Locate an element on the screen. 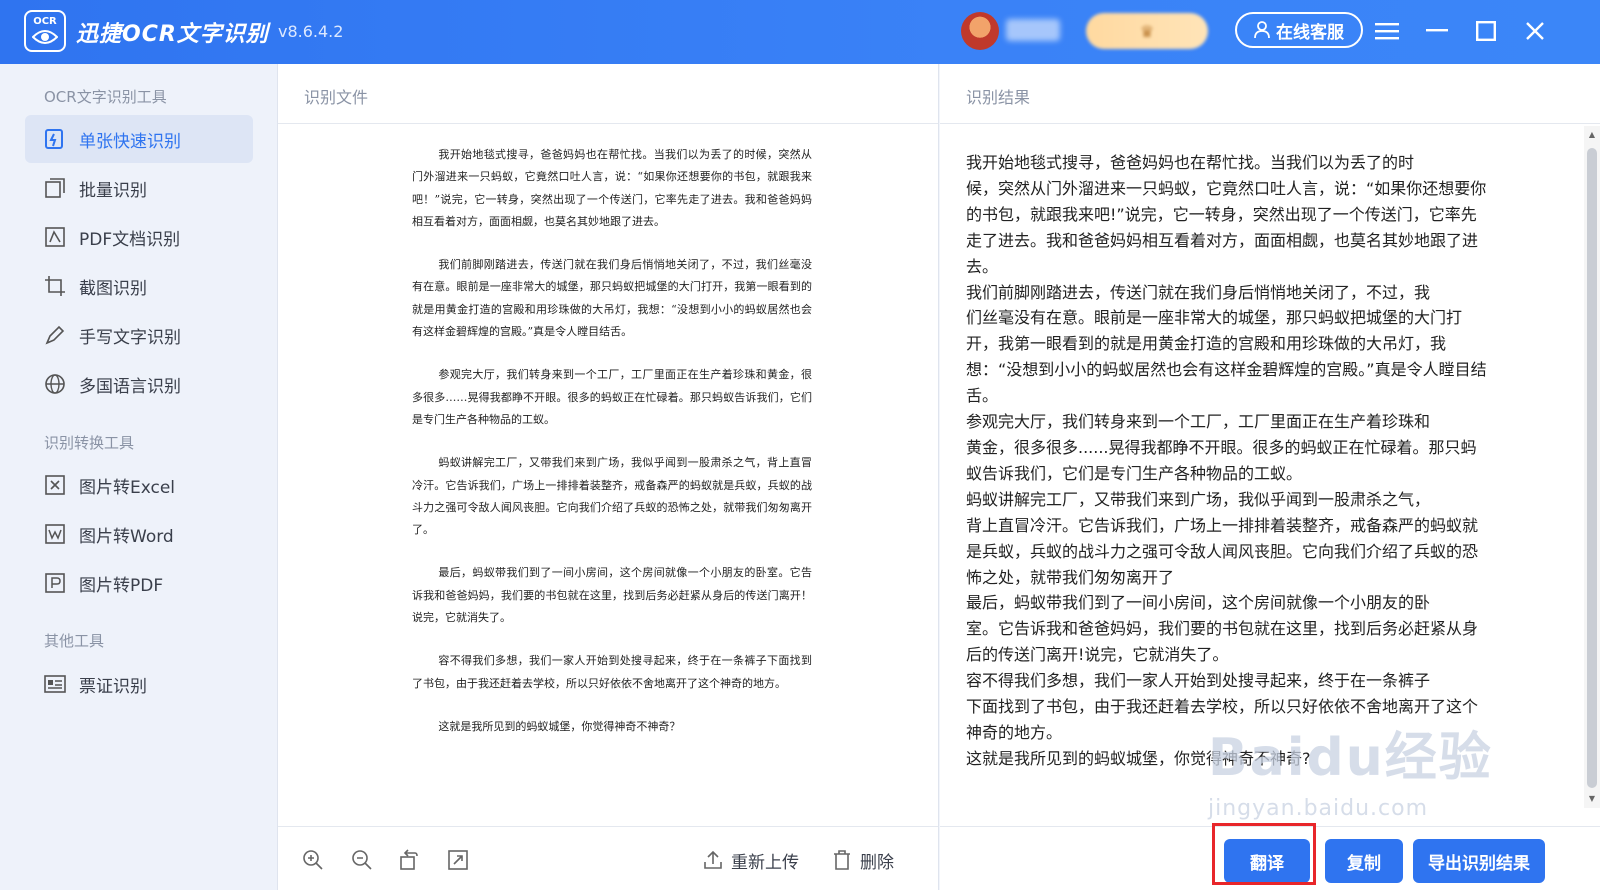  hamburger-icon is located at coordinates (1387, 31).